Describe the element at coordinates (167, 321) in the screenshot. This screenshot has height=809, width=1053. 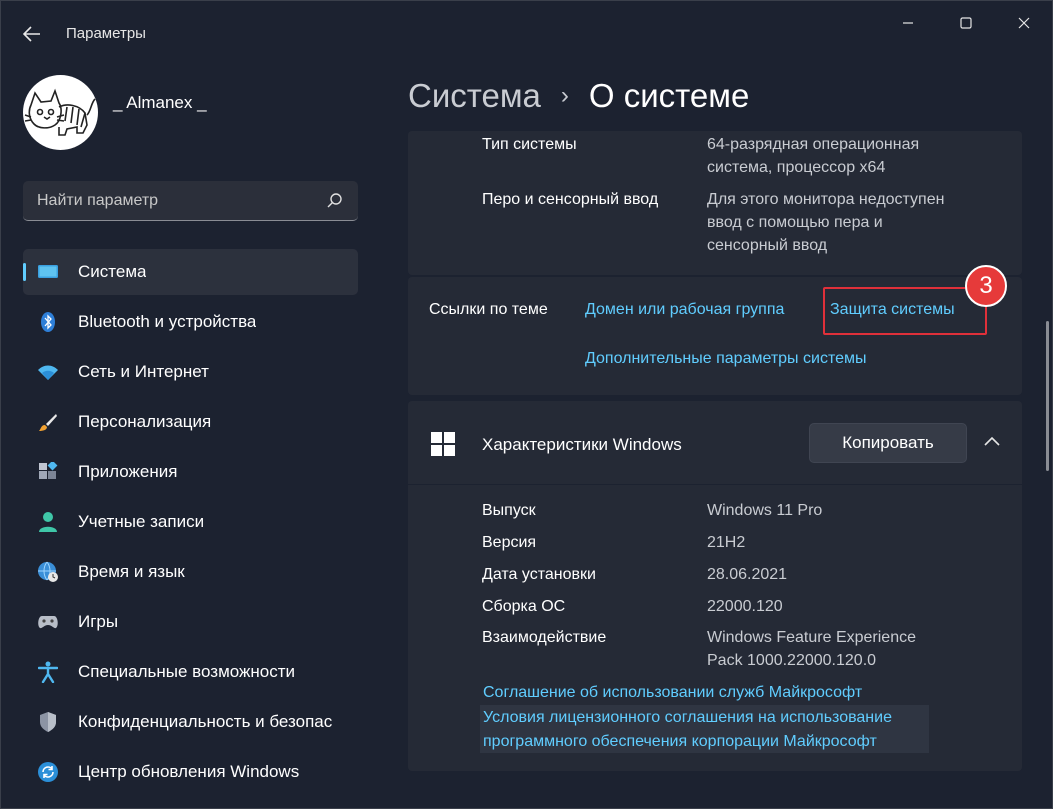
I see `sidebar-item-label: Bluetooth и устройства` at that location.